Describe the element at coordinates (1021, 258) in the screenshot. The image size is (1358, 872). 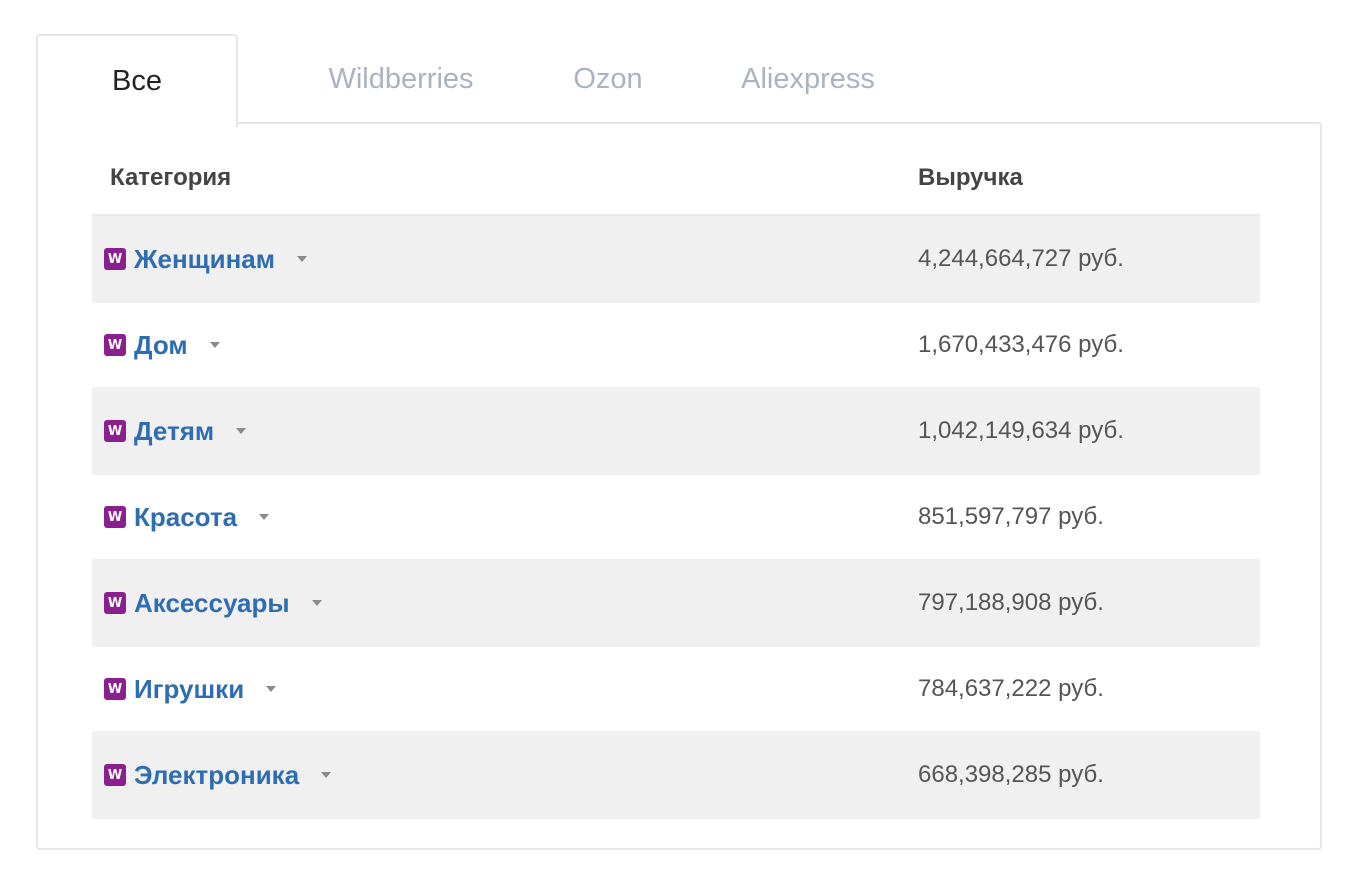
I see `revenue-cell: 4,244,664,727 руб.` at that location.